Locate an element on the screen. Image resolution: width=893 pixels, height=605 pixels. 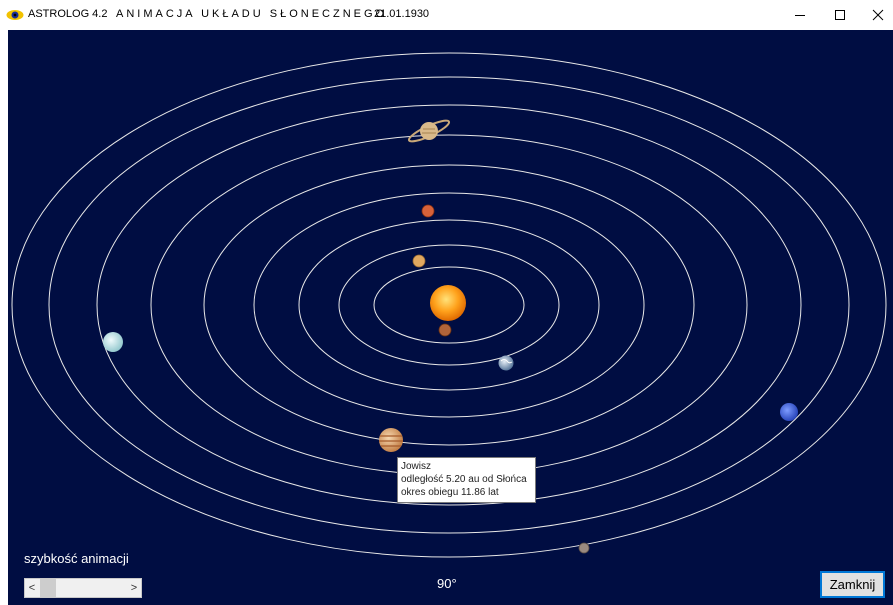
pluto-icon is located at coordinates (584, 548).